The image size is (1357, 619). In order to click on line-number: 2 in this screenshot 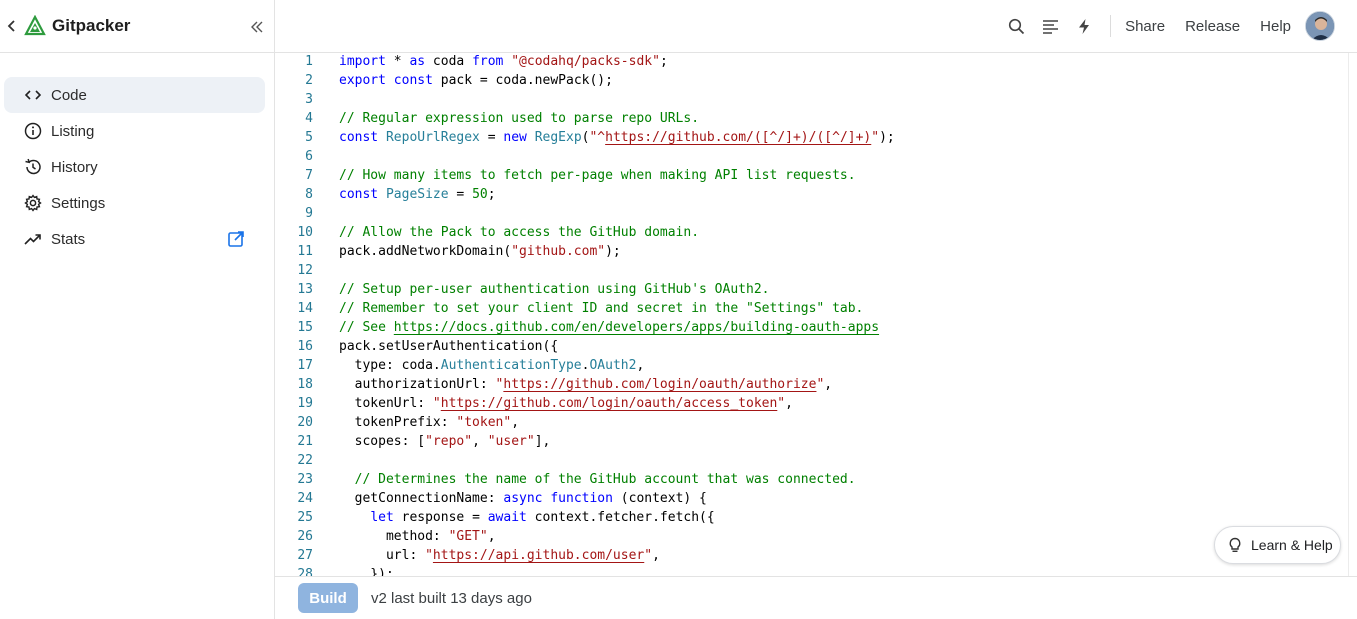, I will do `click(309, 80)`.